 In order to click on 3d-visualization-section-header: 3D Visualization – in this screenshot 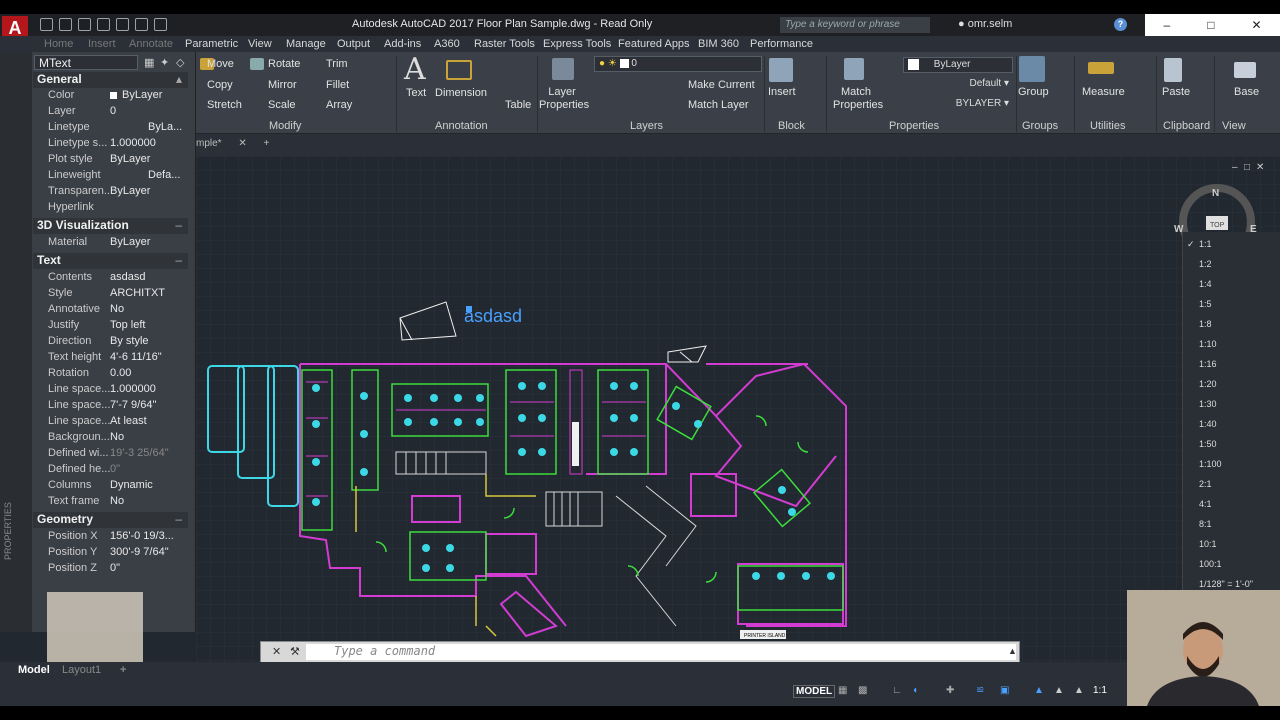, I will do `click(110, 226)`.